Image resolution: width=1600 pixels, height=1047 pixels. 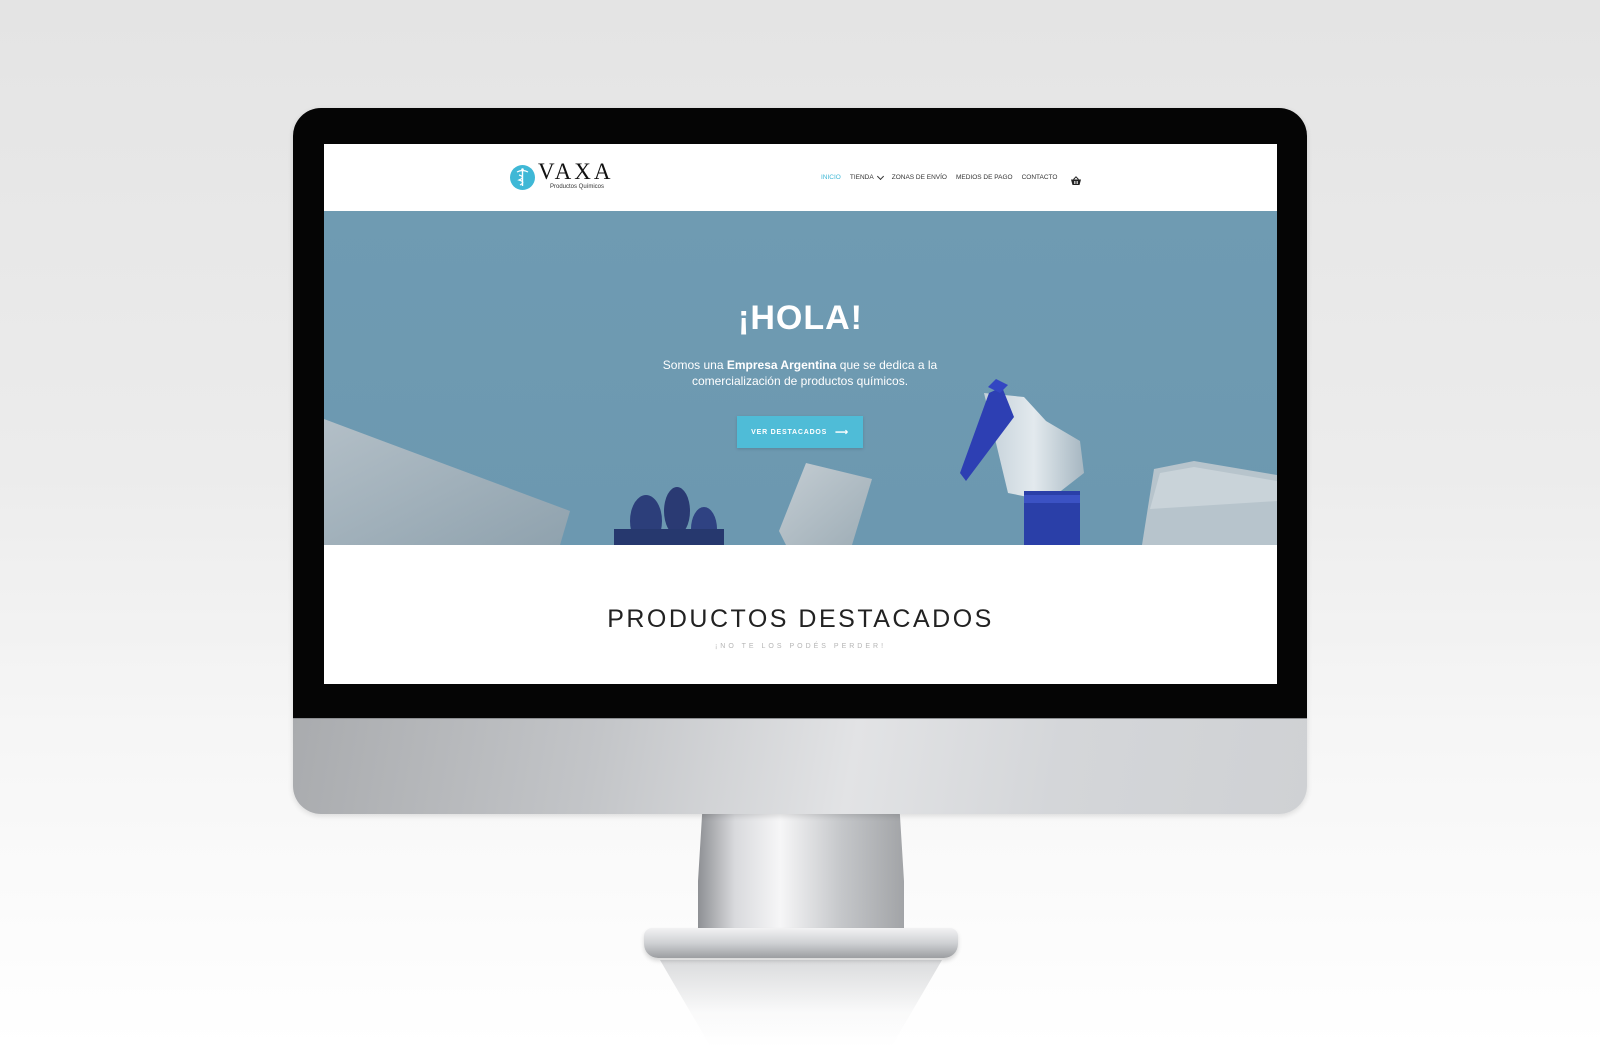 I want to click on hero-text-before: Somos una, so click(x=694, y=365).